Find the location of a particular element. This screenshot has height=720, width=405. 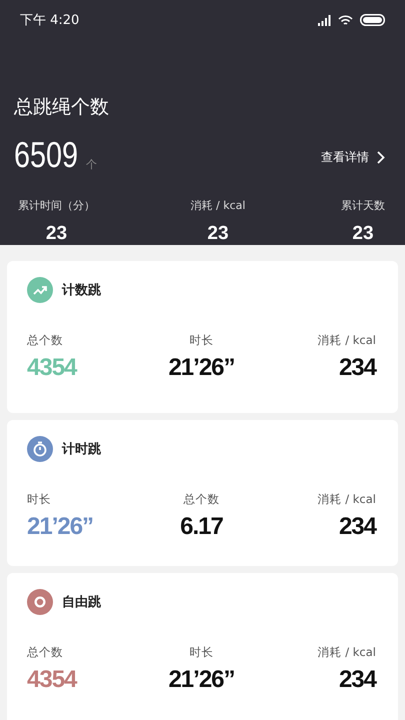

signal-icon is located at coordinates (324, 20).